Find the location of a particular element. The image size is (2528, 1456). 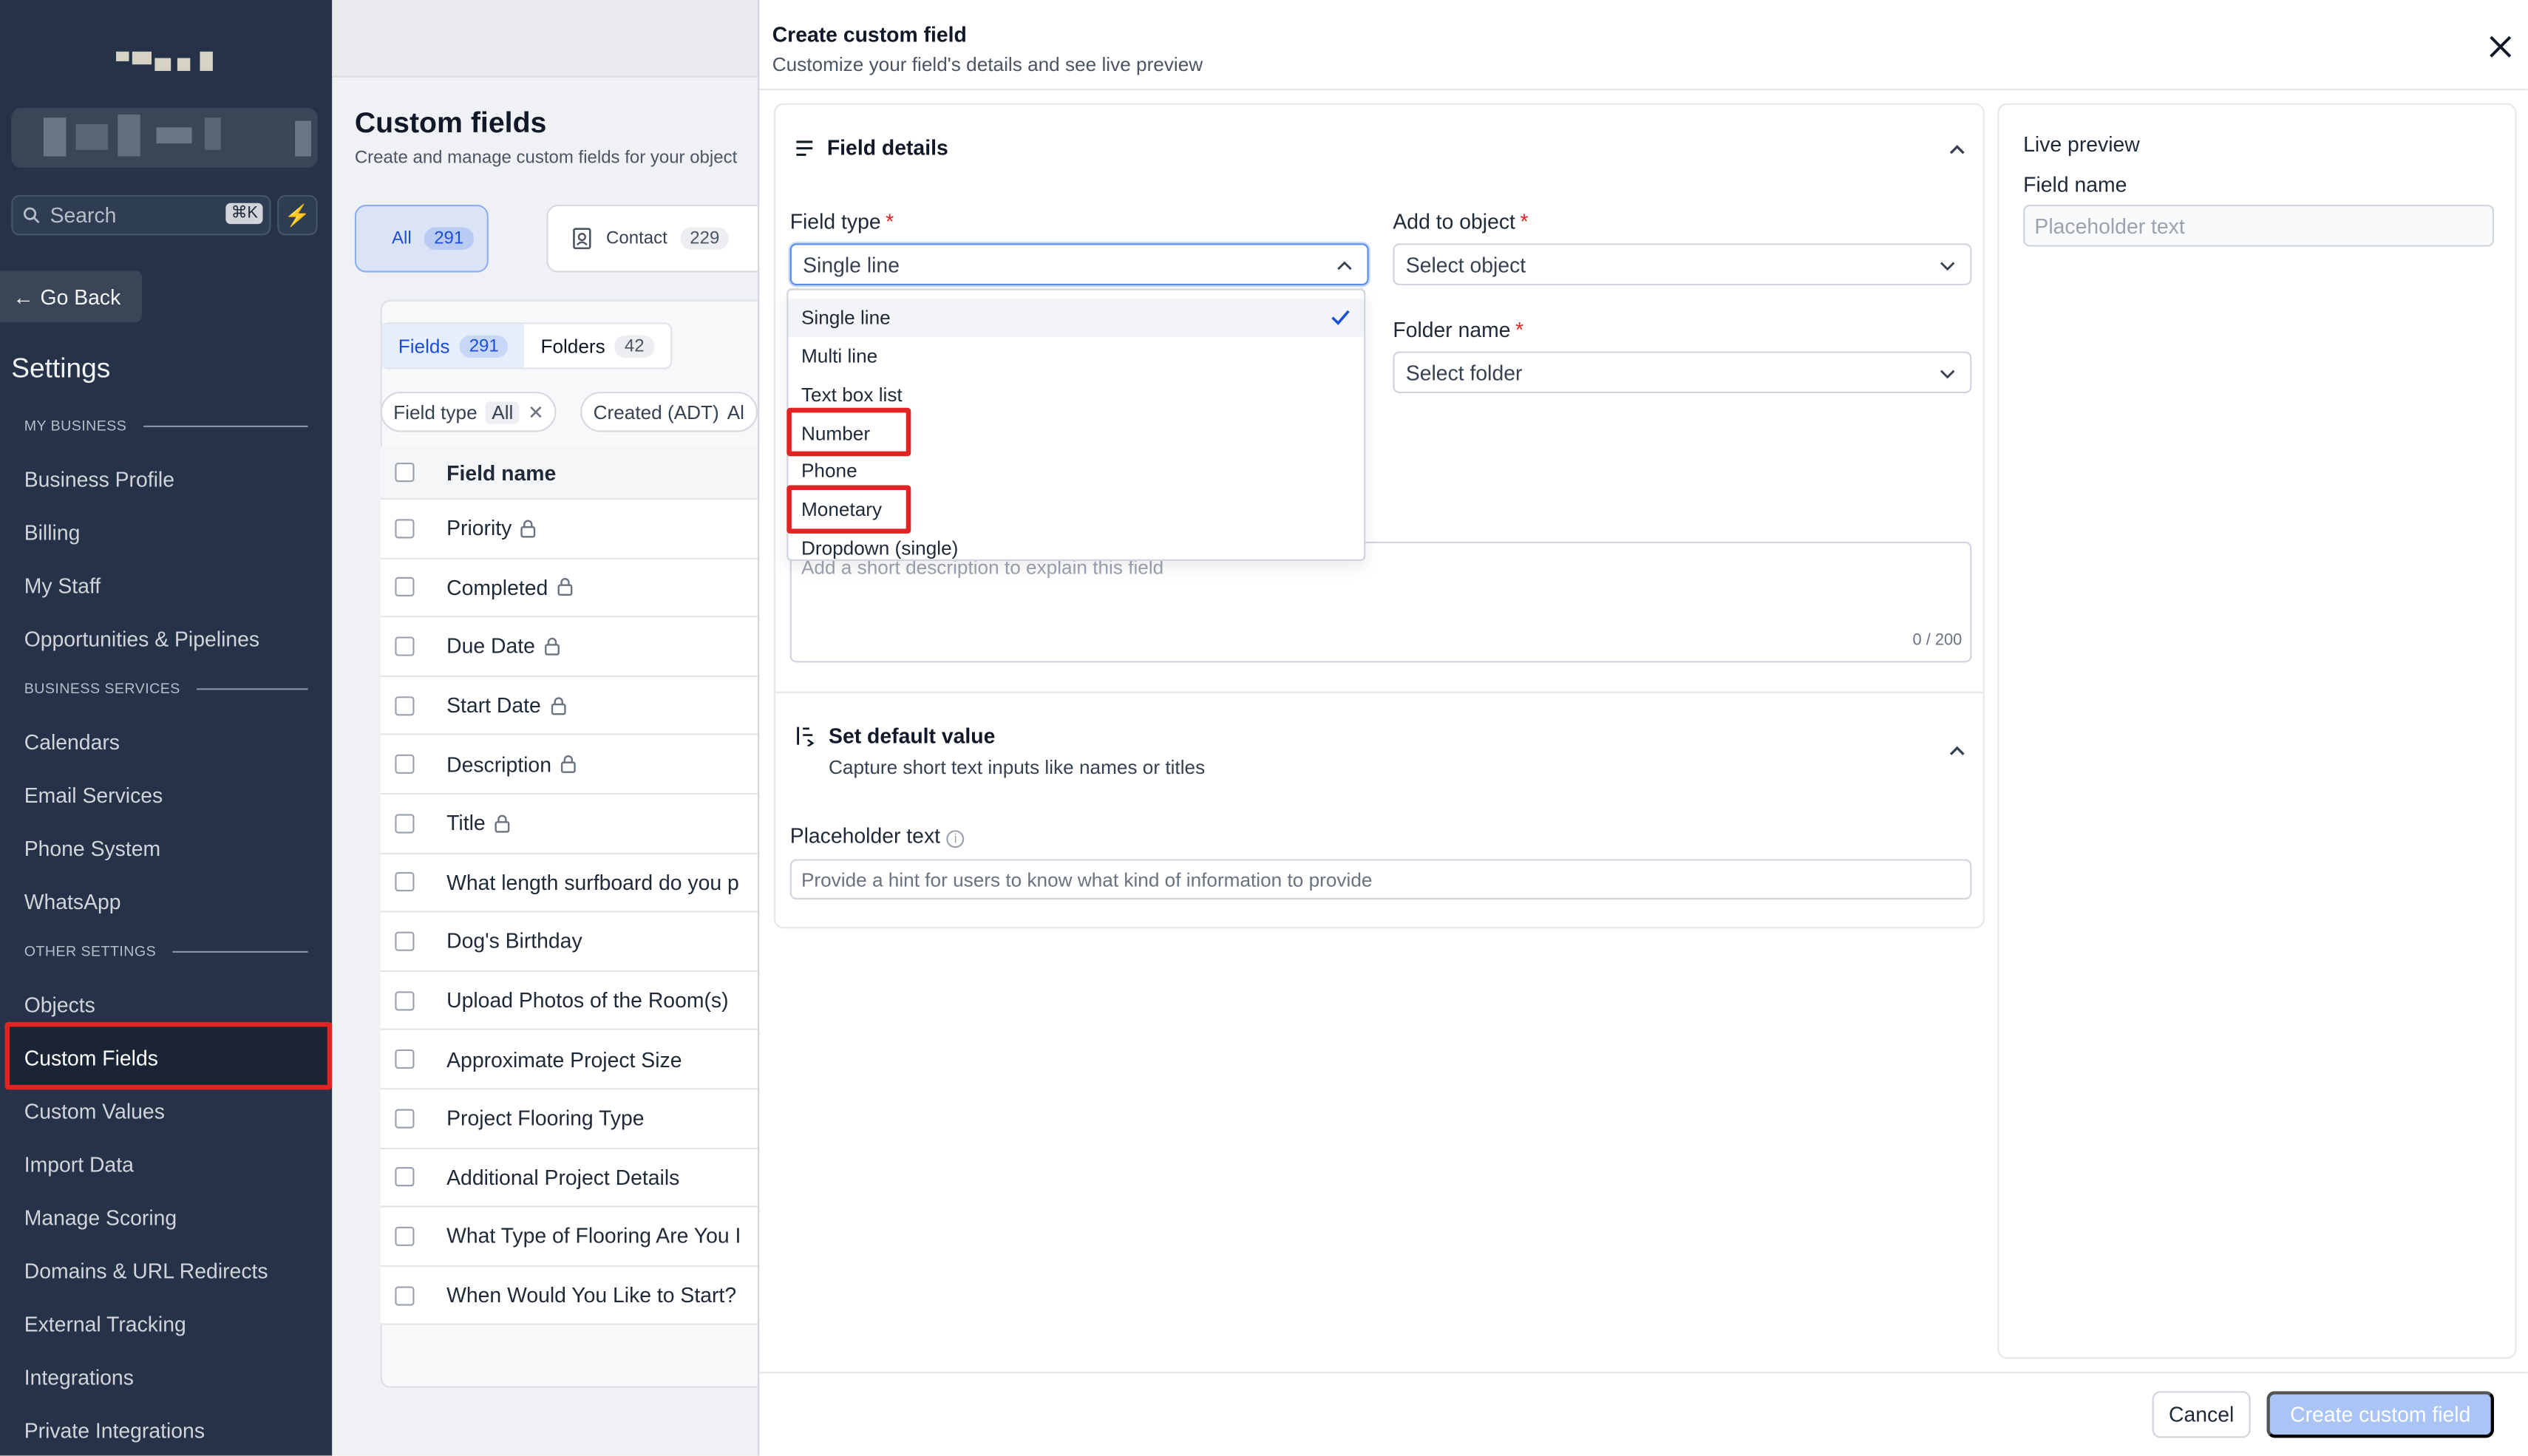

table-row: Upload Photos of the Room(s) is located at coordinates (569, 1001).